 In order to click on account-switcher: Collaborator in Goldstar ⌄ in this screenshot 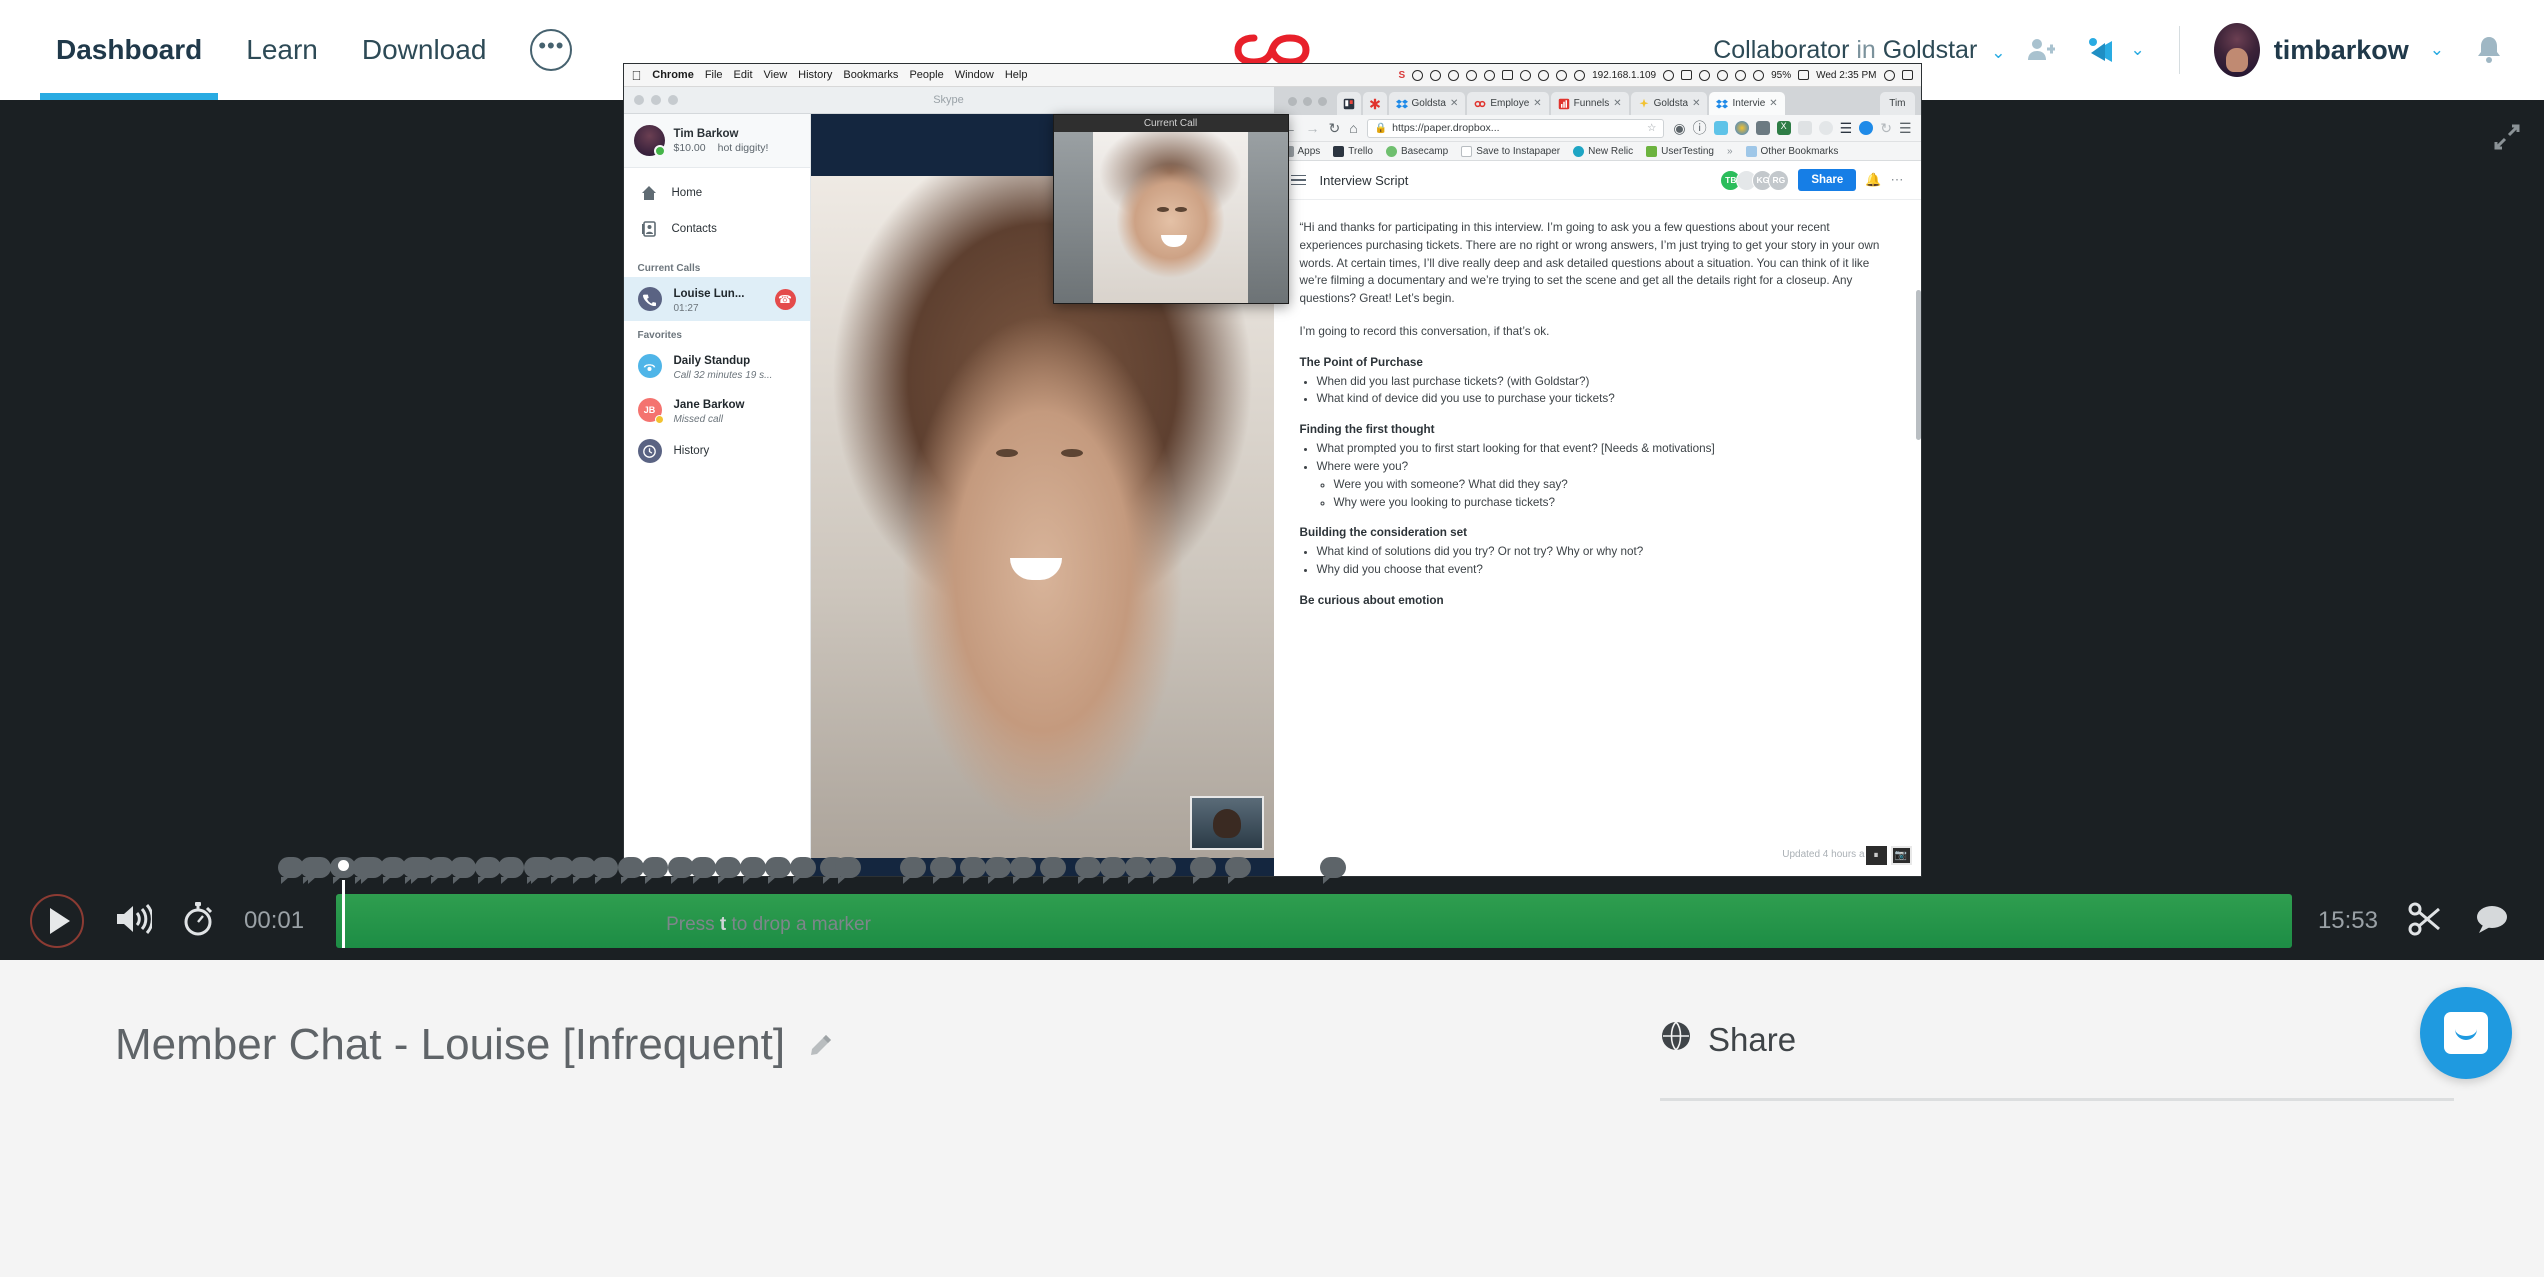, I will do `click(1859, 50)`.